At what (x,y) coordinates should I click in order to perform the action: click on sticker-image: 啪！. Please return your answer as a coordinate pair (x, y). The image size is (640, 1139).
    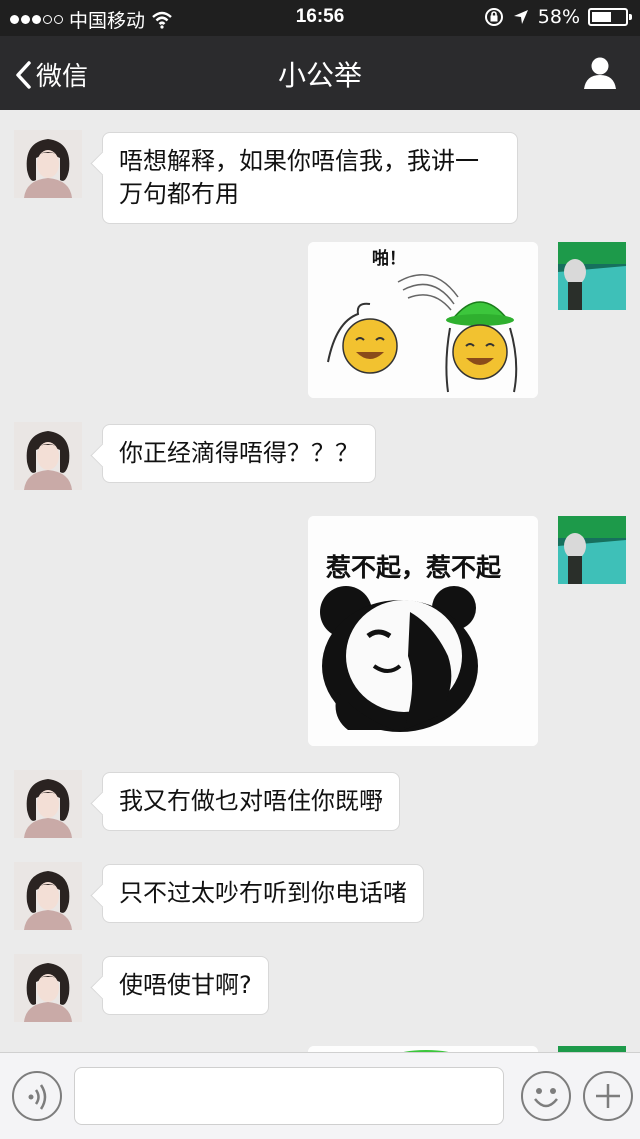
    Looking at the image, I should click on (423, 320).